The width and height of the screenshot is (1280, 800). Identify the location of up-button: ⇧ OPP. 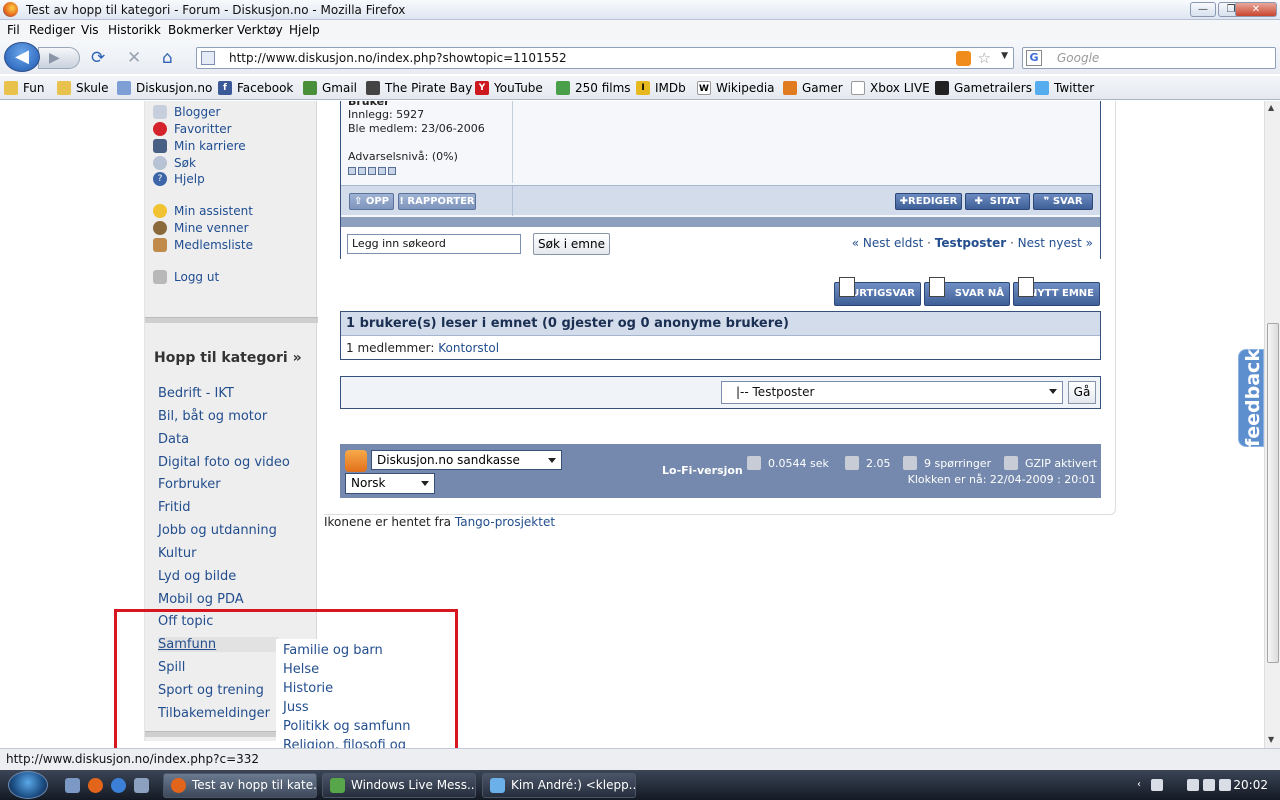
(371, 201).